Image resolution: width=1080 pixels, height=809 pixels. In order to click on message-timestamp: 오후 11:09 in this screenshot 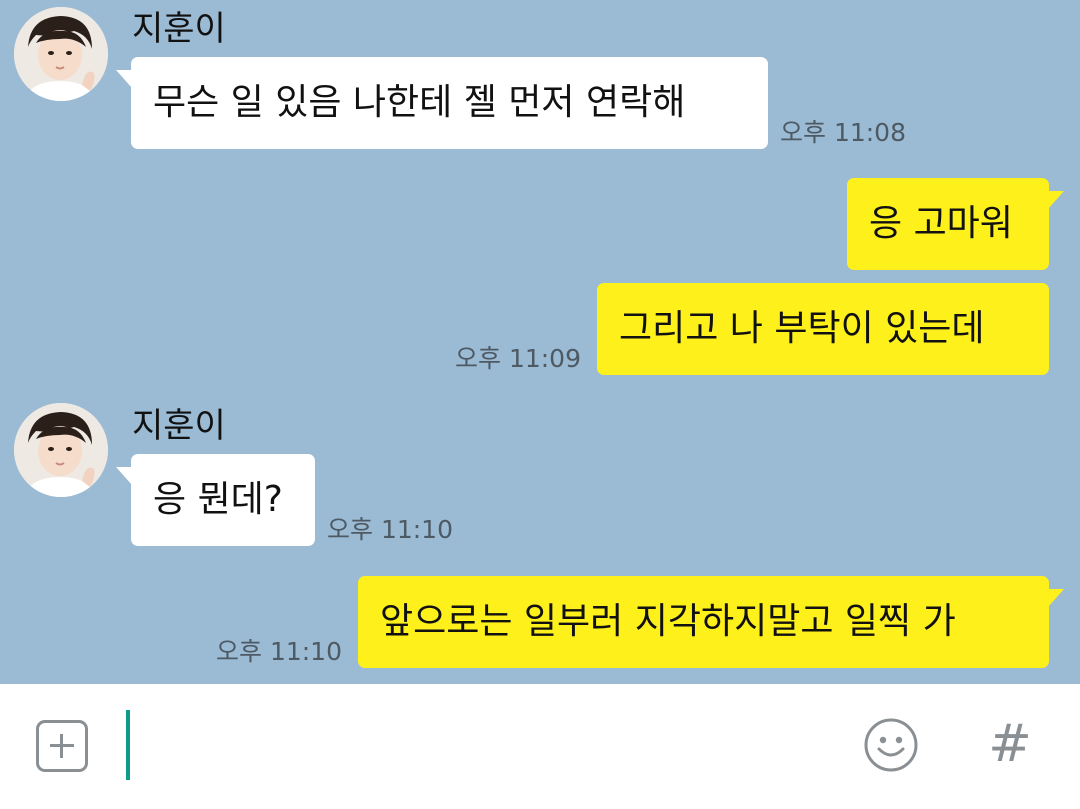, I will do `click(518, 358)`.